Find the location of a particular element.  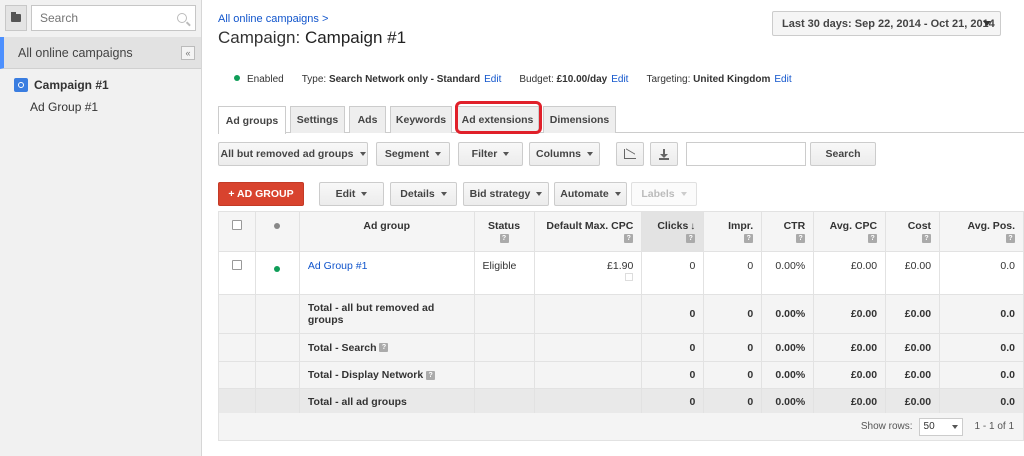

table-search-box is located at coordinates (746, 154).